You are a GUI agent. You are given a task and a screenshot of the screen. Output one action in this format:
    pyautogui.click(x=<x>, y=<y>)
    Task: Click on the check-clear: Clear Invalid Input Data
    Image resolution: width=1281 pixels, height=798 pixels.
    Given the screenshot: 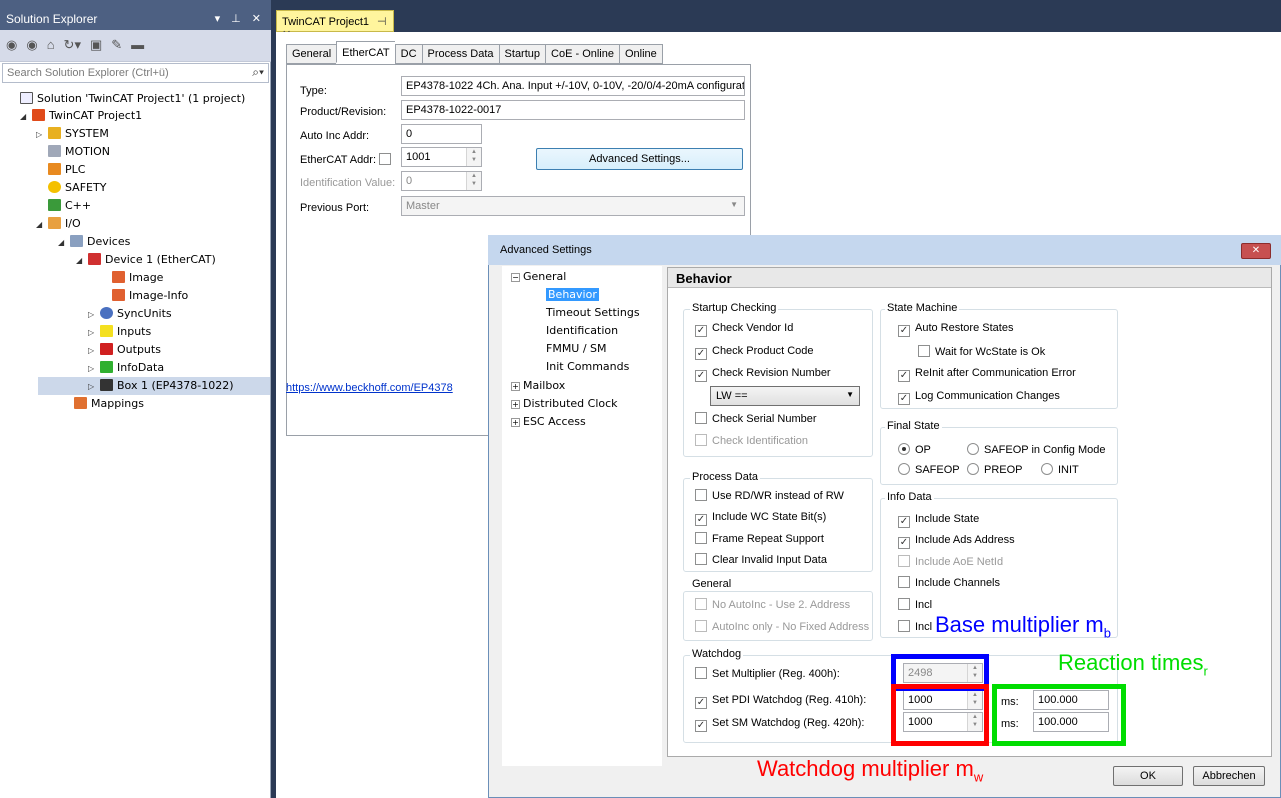 What is the action you would take?
    pyautogui.click(x=761, y=559)
    